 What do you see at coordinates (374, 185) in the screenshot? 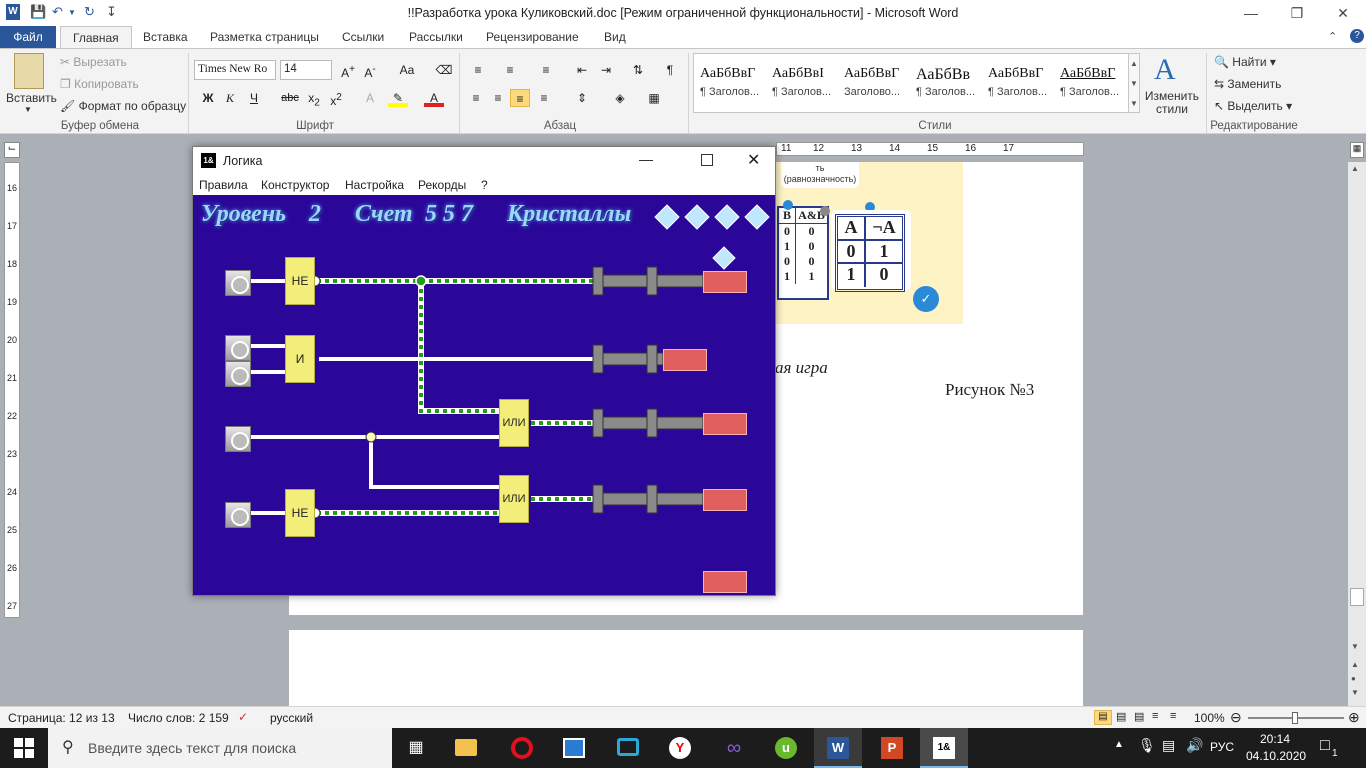
I see `menu-settings: Настройка` at bounding box center [374, 185].